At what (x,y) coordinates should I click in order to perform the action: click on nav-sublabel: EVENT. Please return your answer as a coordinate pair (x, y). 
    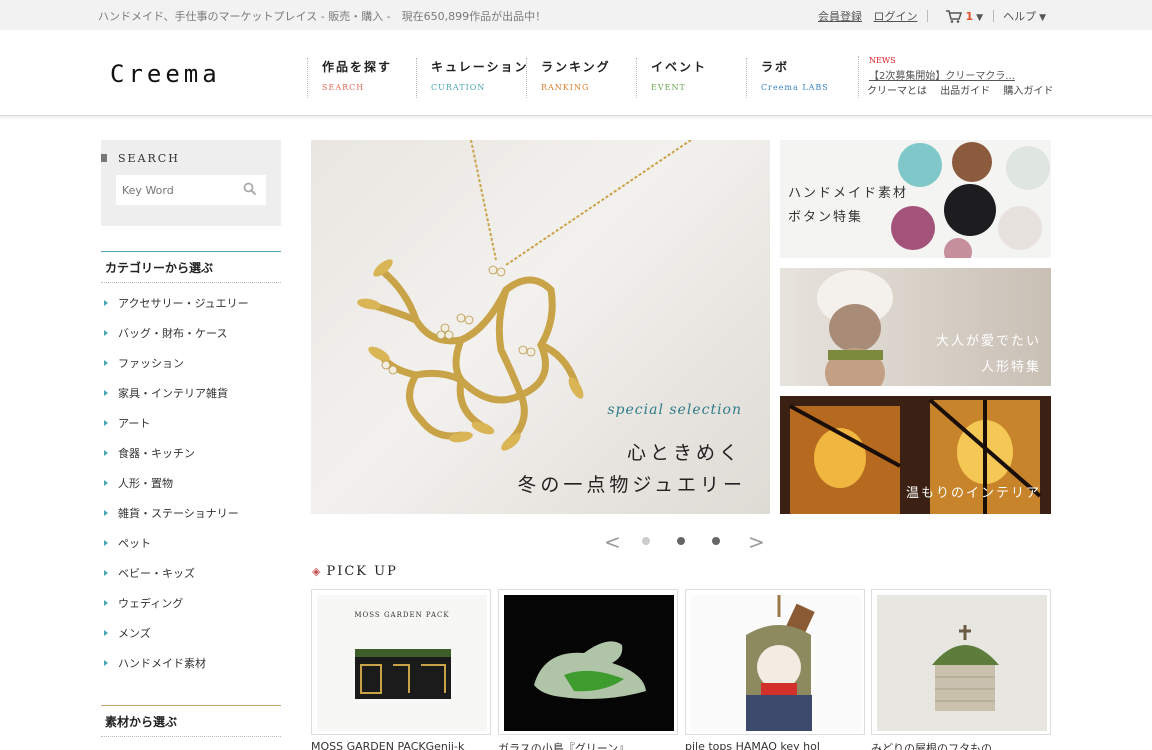
    Looking at the image, I should click on (668, 87).